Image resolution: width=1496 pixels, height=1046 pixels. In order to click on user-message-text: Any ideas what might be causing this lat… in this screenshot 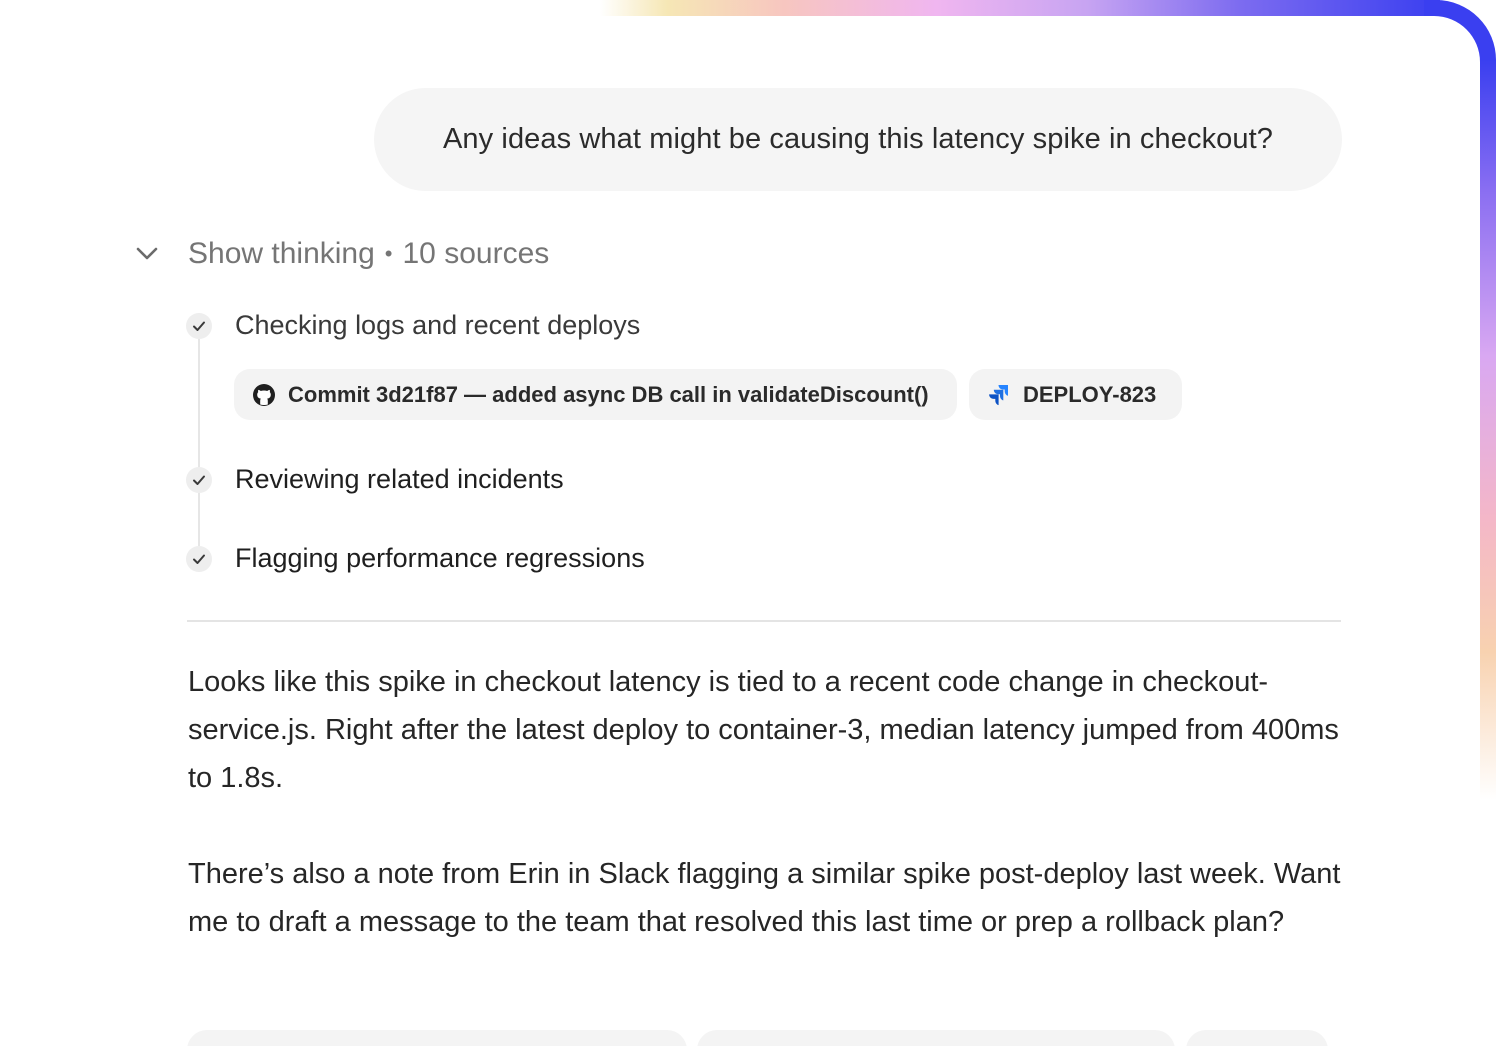, I will do `click(858, 139)`.